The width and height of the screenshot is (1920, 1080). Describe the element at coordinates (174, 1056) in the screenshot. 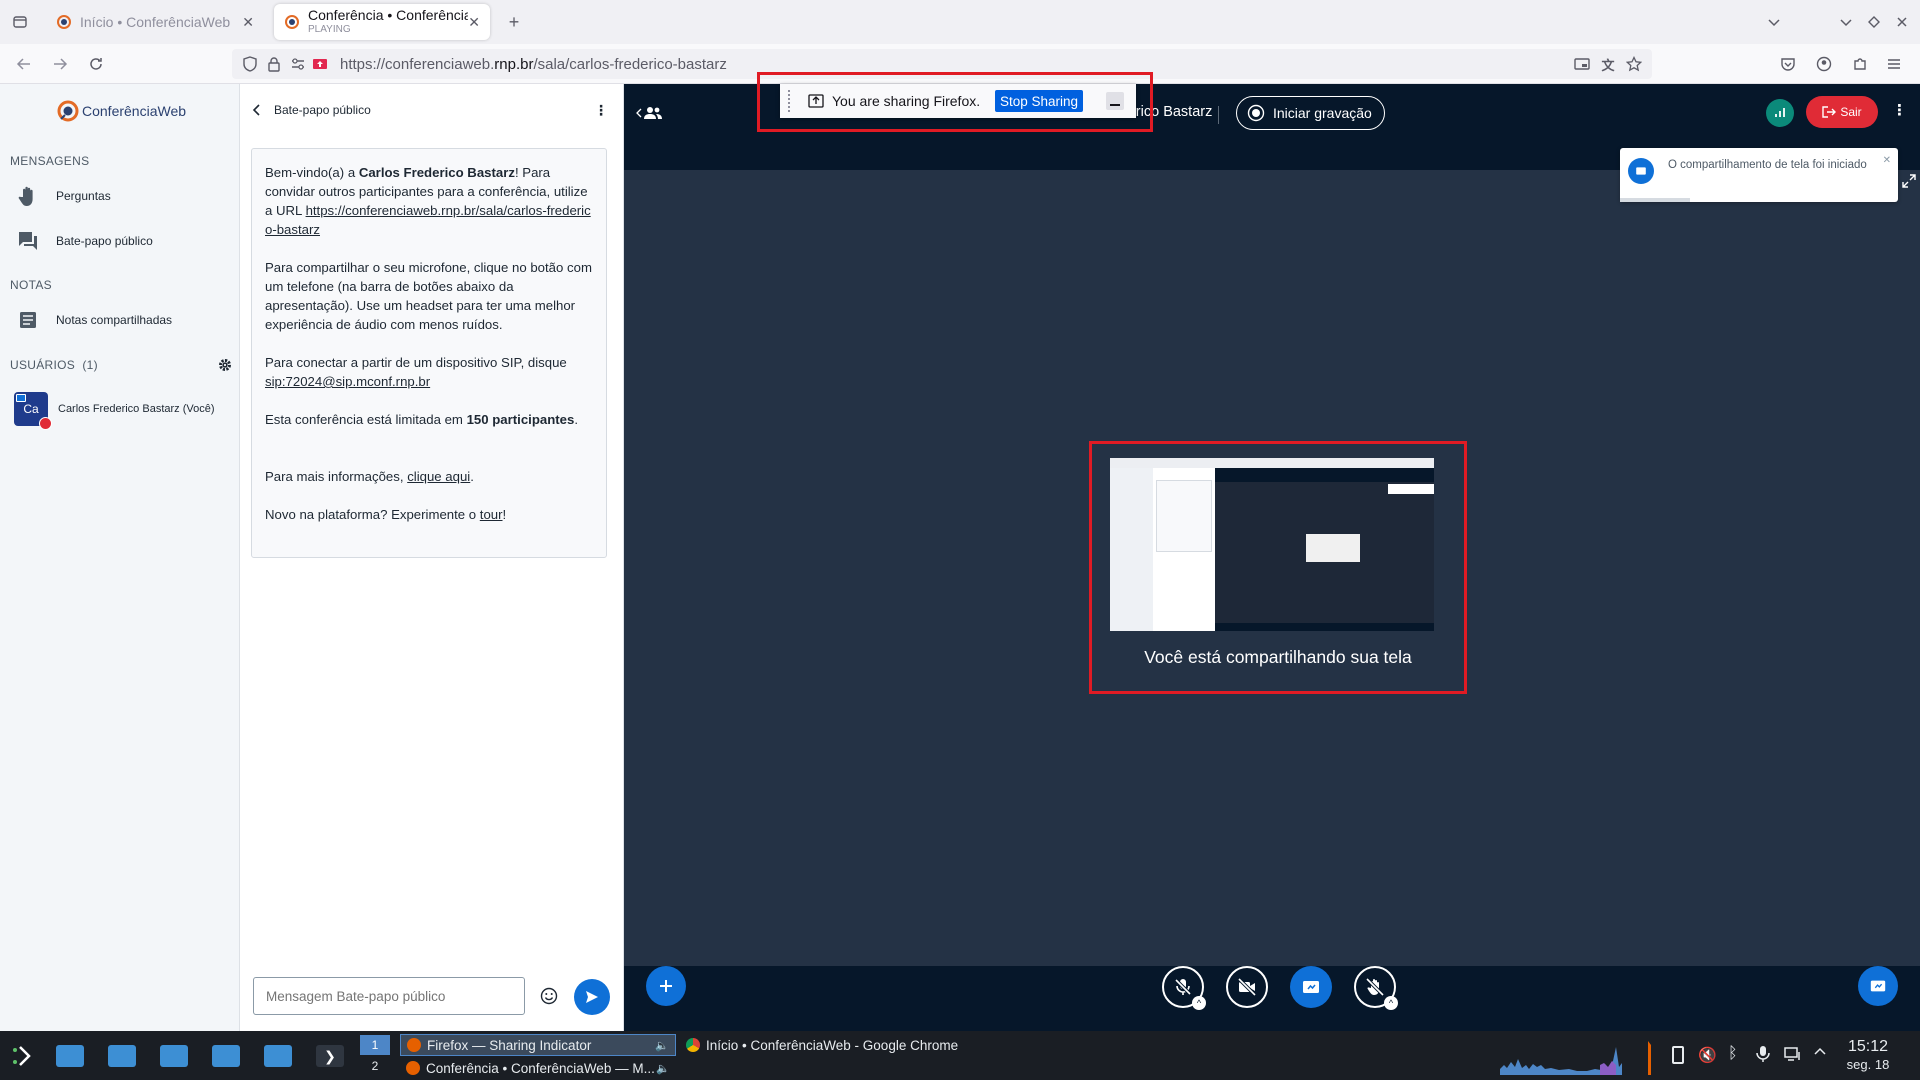

I see `pictures-folder-icon` at that location.